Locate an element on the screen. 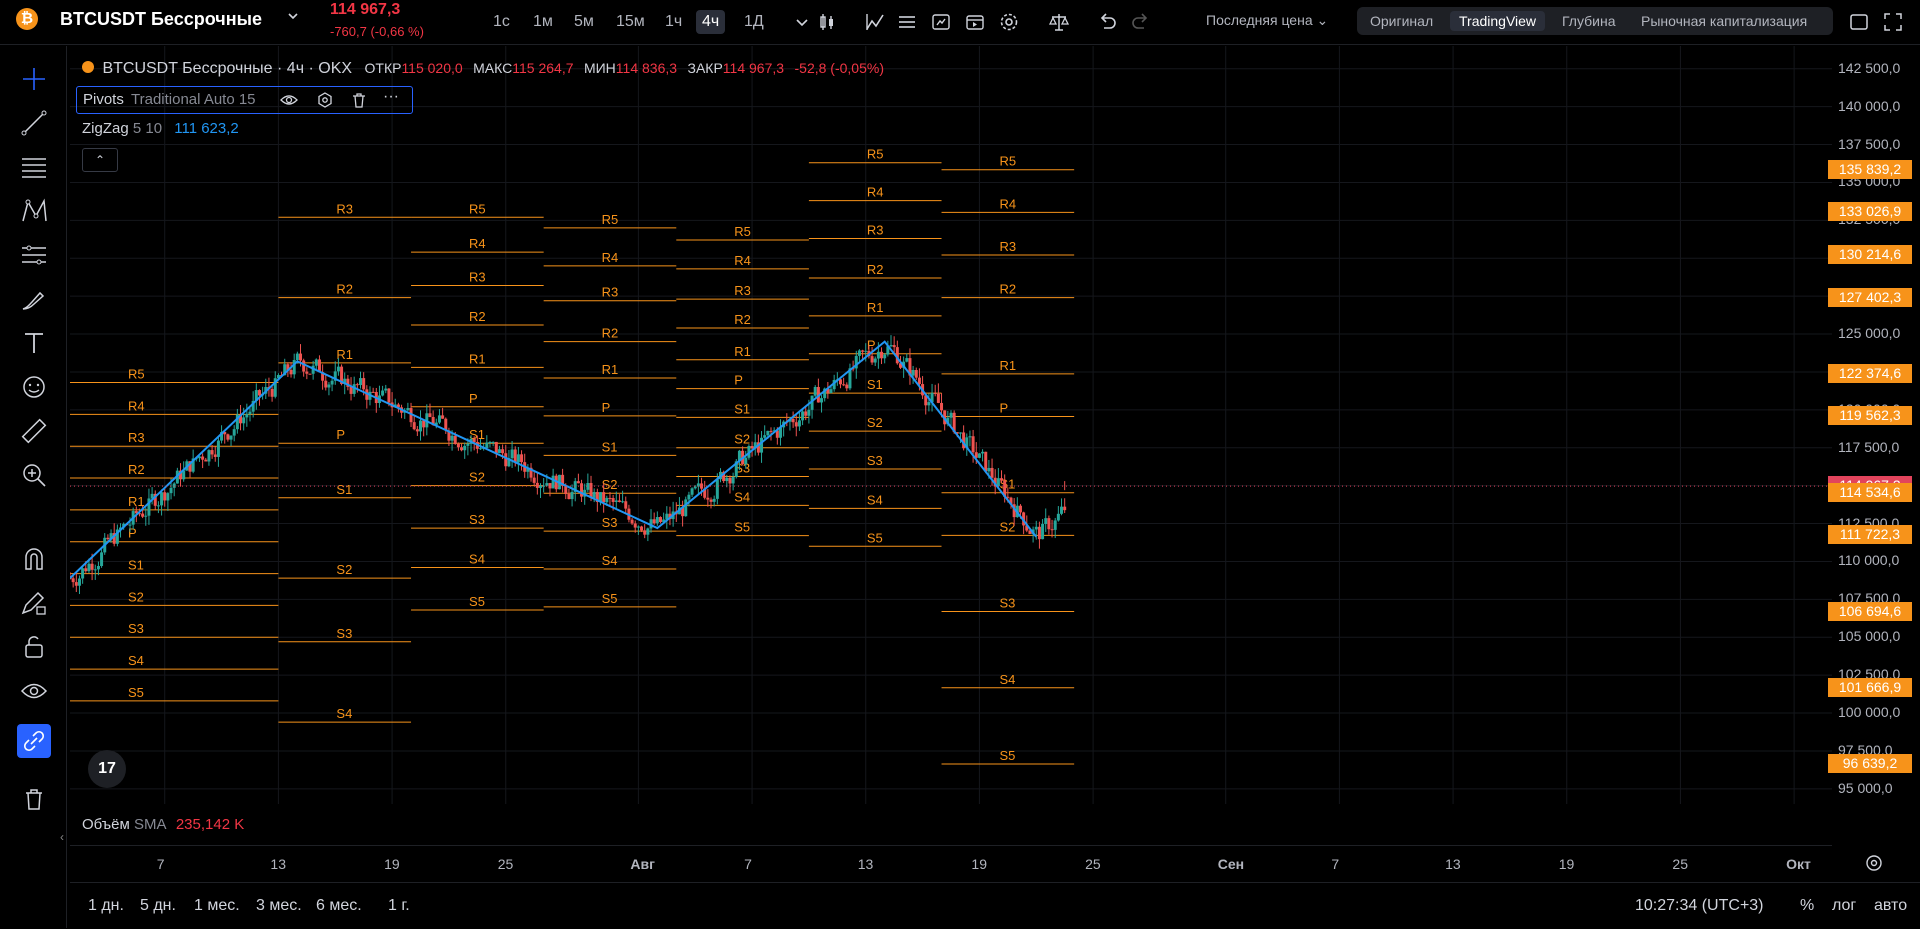  range-4-button: 6 мес. is located at coordinates (339, 906).